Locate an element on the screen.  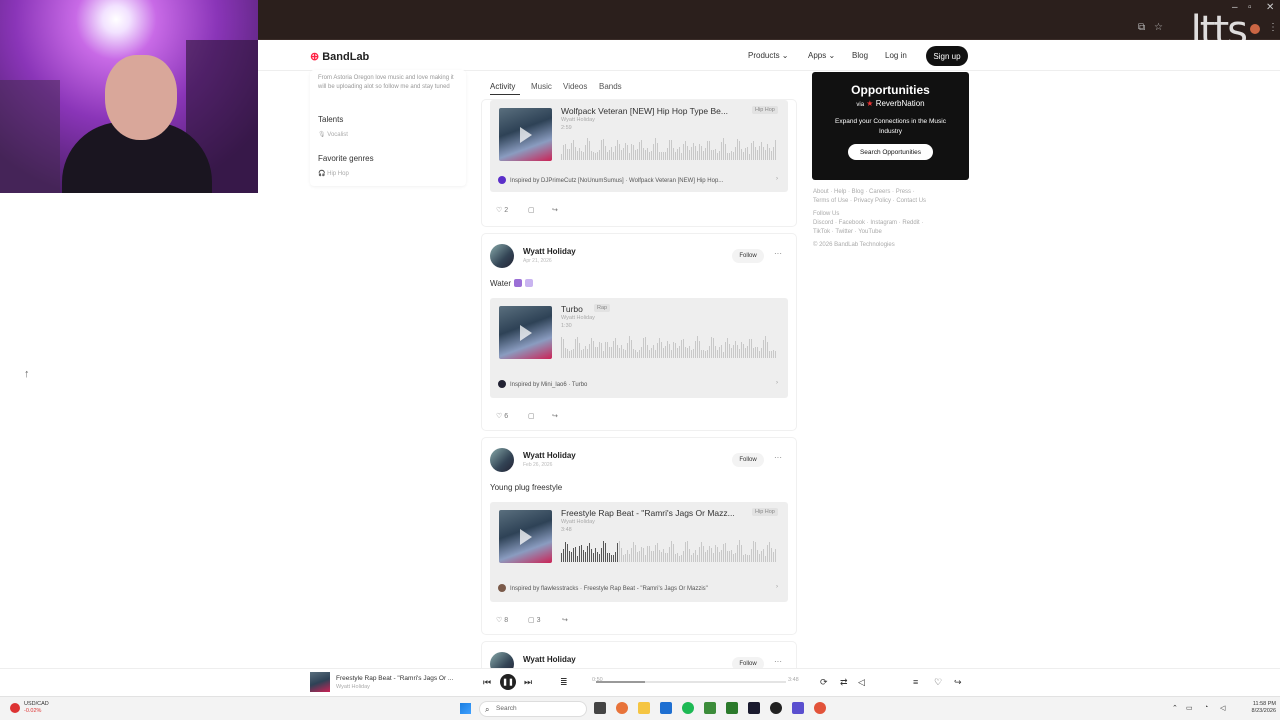
app-icon is located at coordinates (754, 708).